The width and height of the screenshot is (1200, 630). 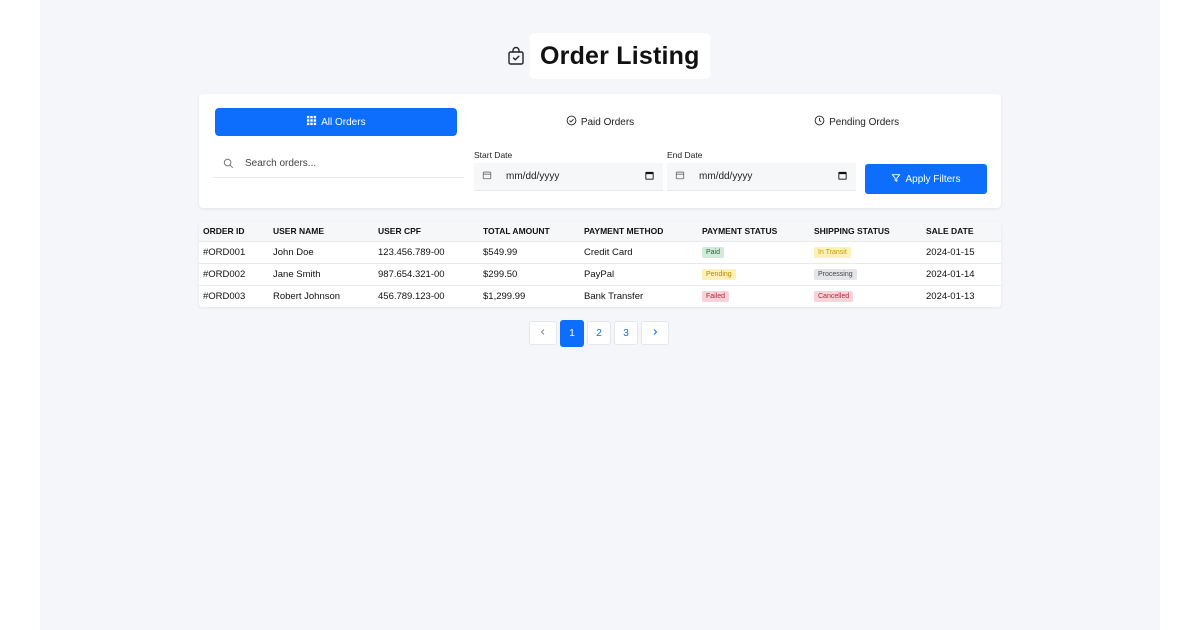 I want to click on page-button-2: 2, so click(x=599, y=333).